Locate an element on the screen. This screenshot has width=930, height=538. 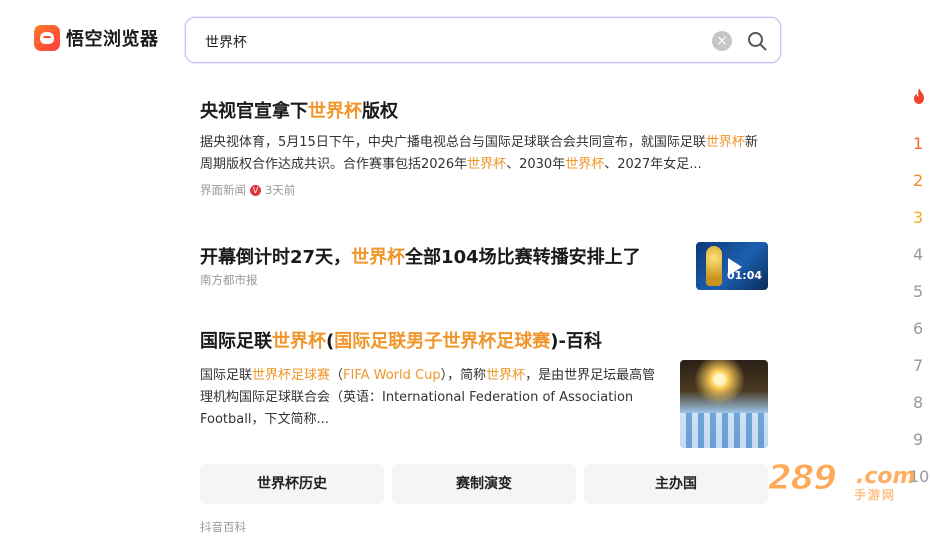
result-source: 南方都市报 is located at coordinates (229, 280).